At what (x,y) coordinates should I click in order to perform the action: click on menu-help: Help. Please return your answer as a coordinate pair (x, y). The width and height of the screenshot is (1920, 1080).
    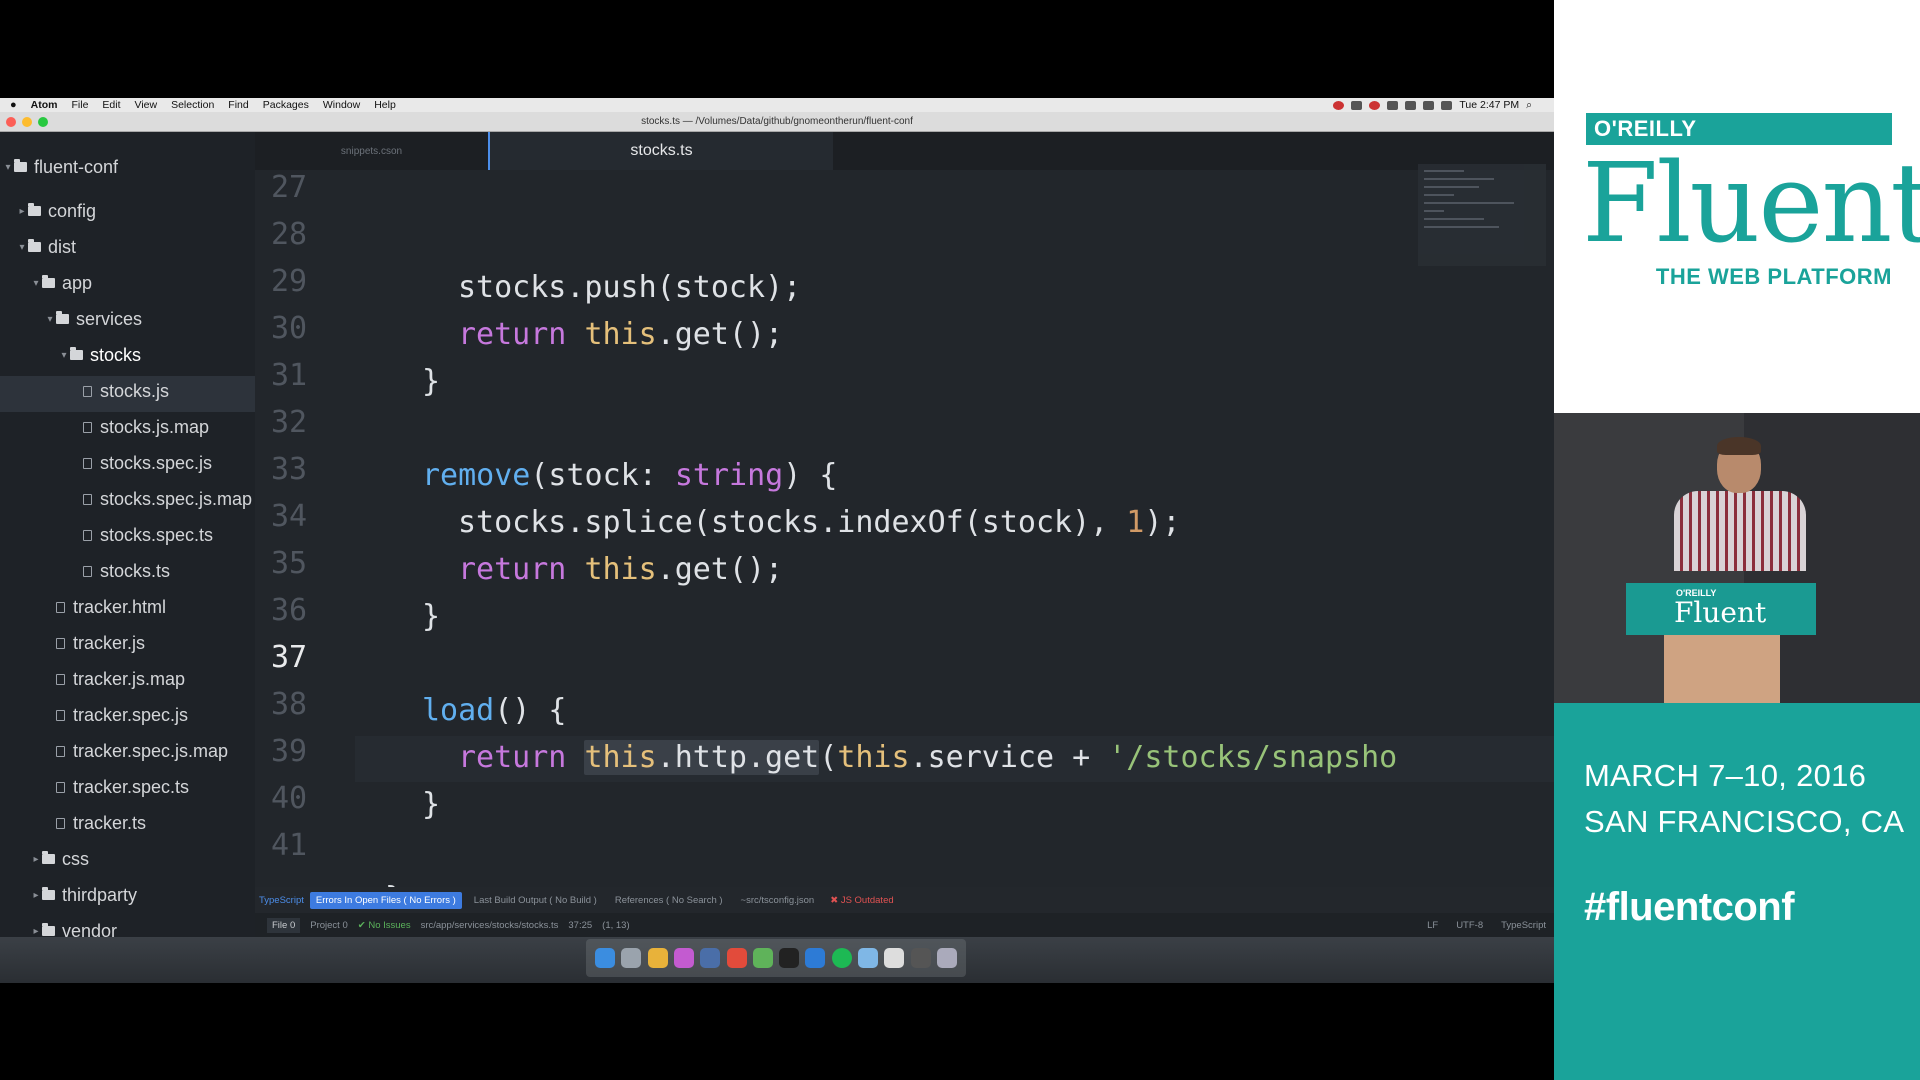
    Looking at the image, I should click on (385, 105).